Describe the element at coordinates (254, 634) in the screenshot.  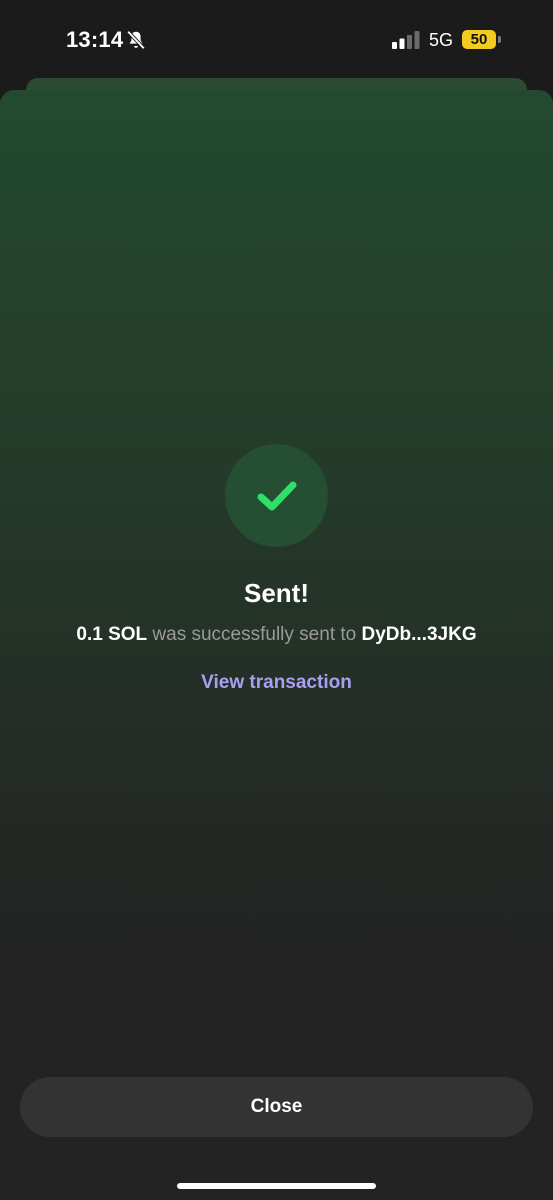
I see `message-text: was successfully sent to` at that location.